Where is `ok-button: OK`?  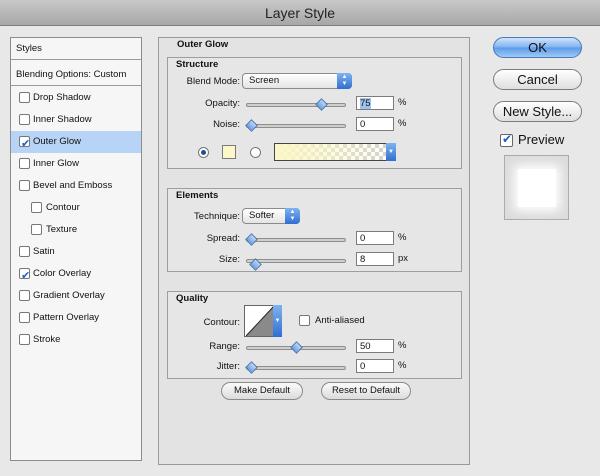 ok-button: OK is located at coordinates (537, 47).